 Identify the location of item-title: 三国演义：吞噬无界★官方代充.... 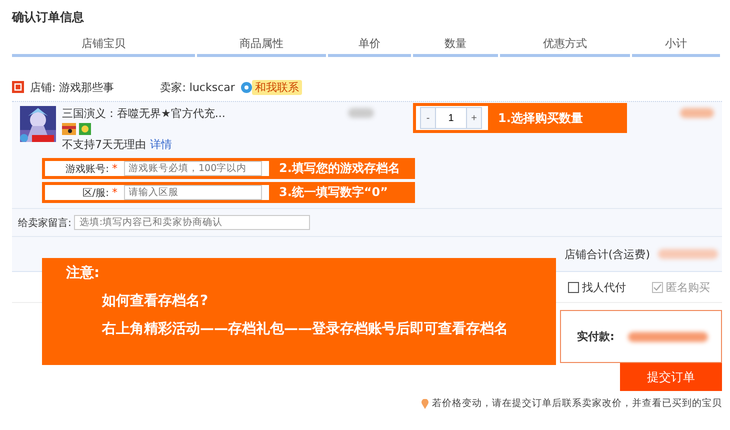
(144, 113).